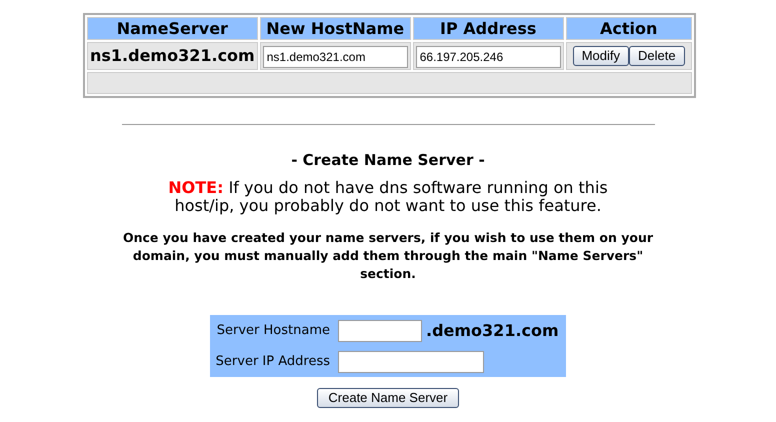 The image size is (776, 422). I want to click on ip-address-field, so click(411, 362).